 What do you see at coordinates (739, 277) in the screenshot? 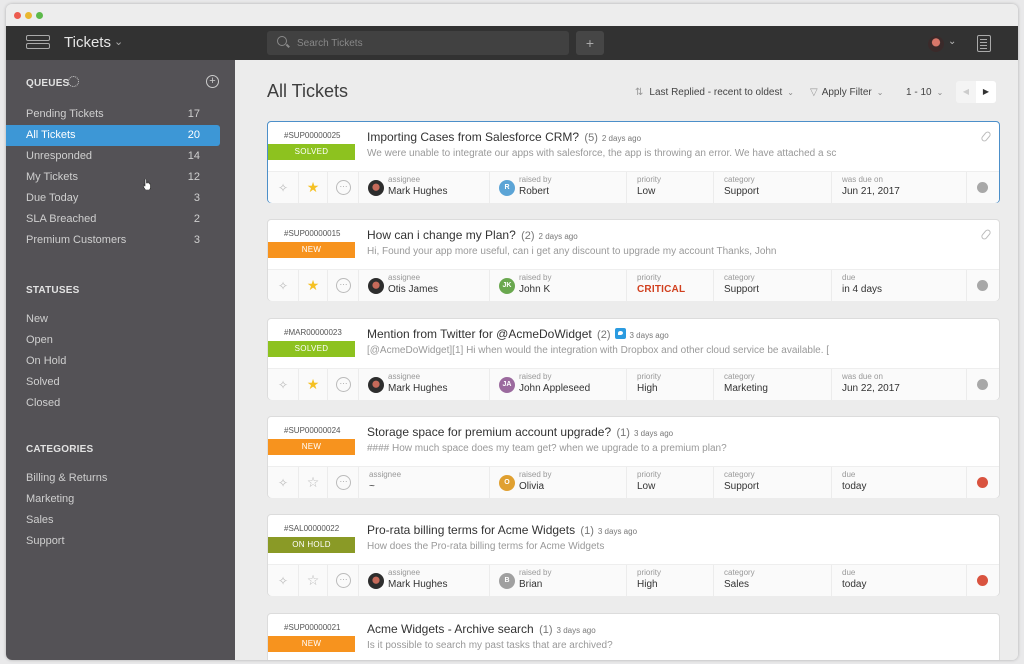
I see `category-label: category` at bounding box center [739, 277].